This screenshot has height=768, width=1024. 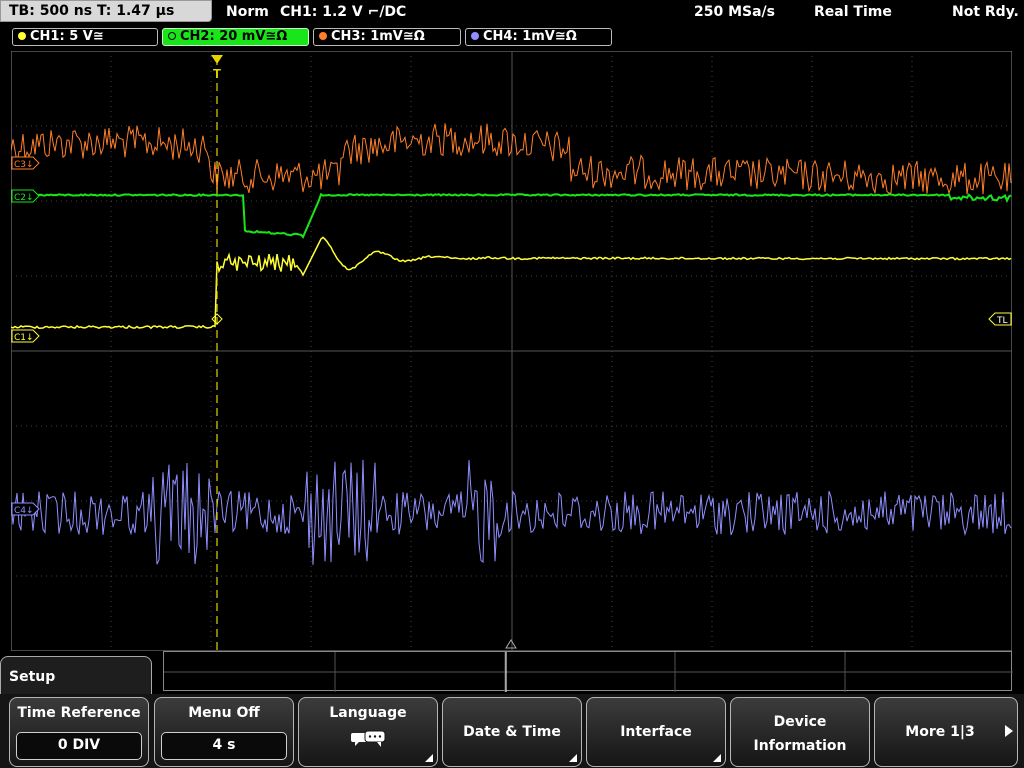 What do you see at coordinates (800, 746) in the screenshot?
I see `device-information-label-line2: Information` at bounding box center [800, 746].